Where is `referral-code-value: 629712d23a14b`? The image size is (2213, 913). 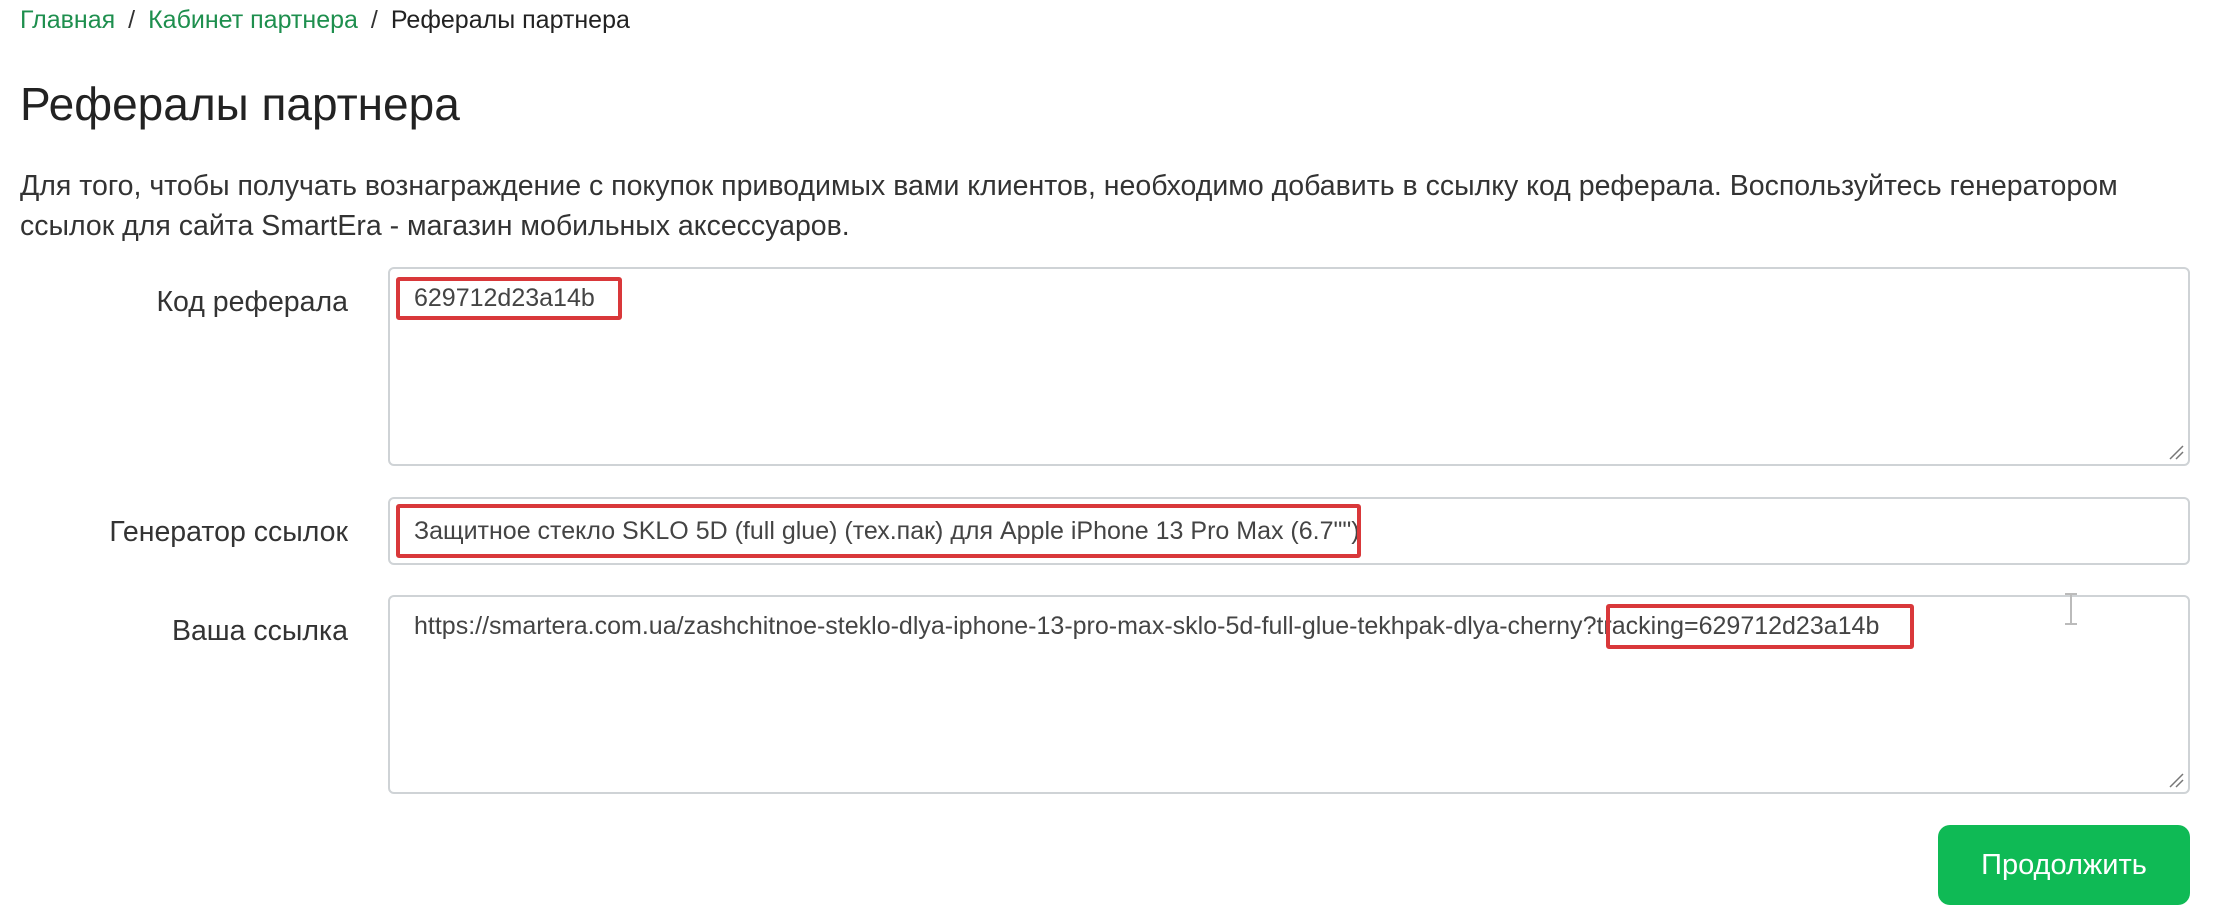 referral-code-value: 629712d23a14b is located at coordinates (504, 298).